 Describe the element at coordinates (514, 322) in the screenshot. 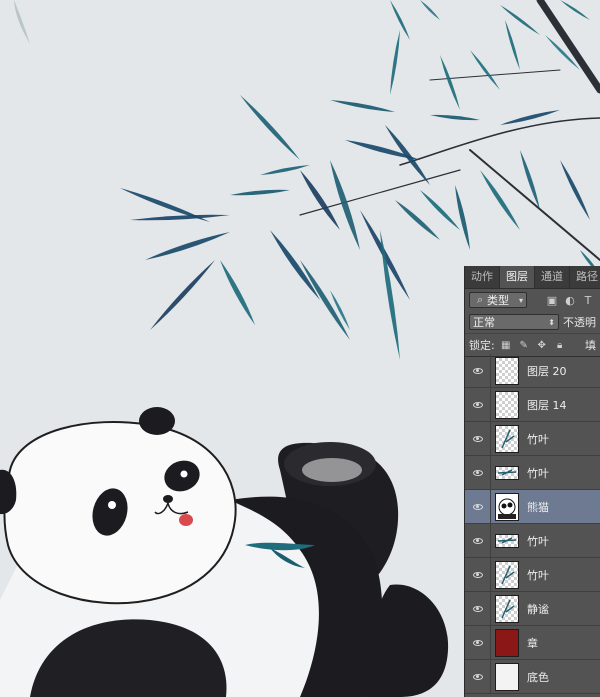

I see `blend-mode-dropdown: 正常 ⬍` at that location.